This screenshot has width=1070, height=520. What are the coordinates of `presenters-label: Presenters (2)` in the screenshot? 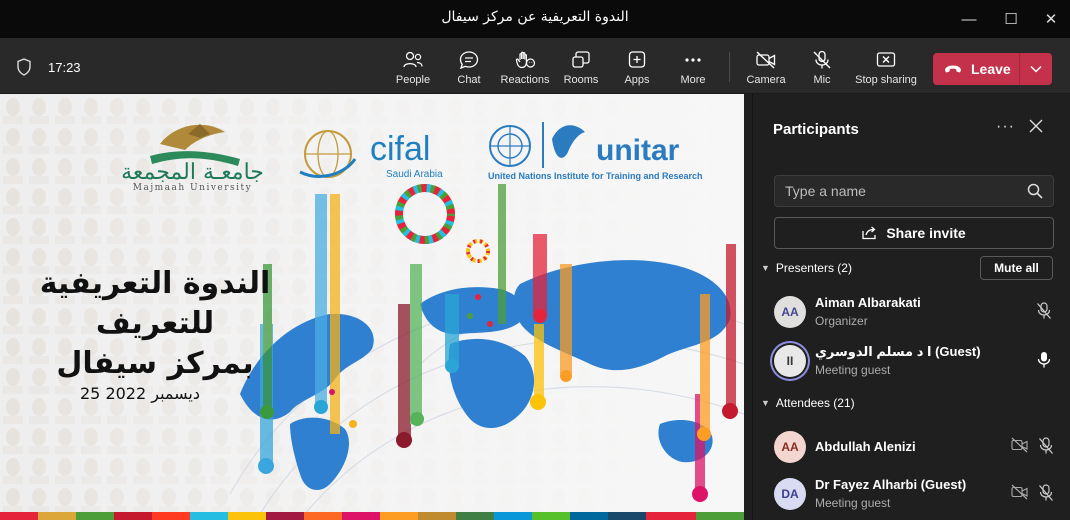 It's located at (813, 268).